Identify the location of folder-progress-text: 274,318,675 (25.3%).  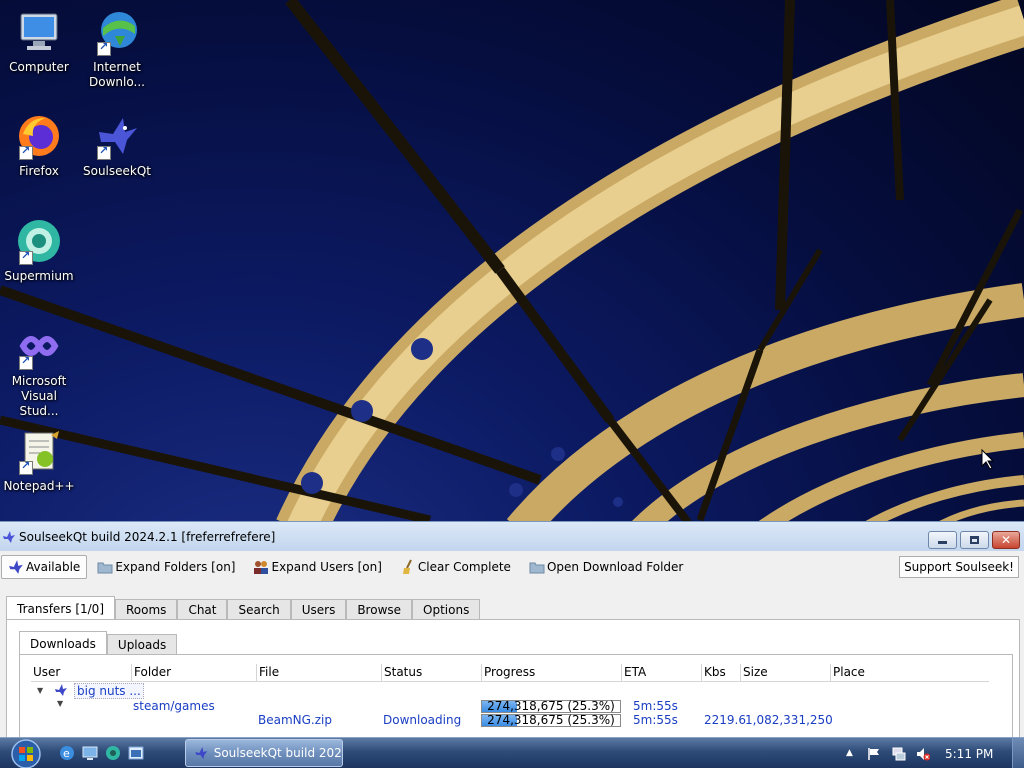
(551, 706).